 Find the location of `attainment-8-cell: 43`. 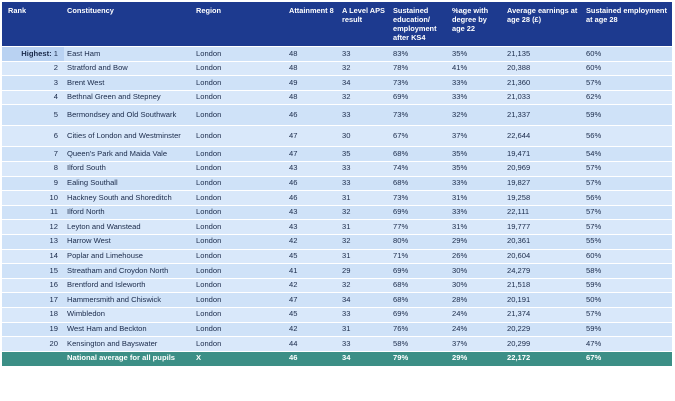

attainment-8-cell: 43 is located at coordinates (312, 168).